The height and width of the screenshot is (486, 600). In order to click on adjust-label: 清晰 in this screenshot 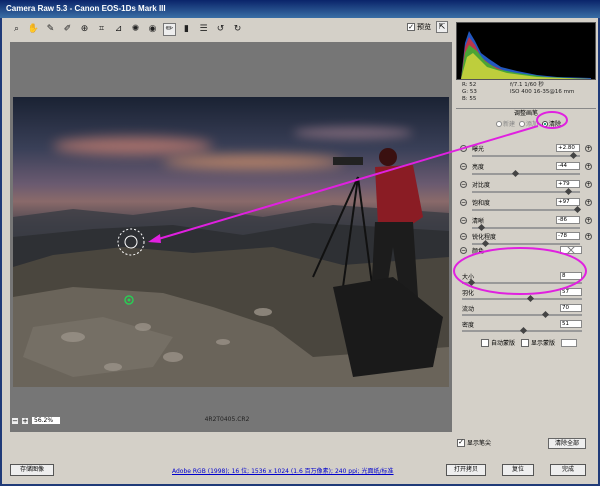, I will do `click(478, 221)`.